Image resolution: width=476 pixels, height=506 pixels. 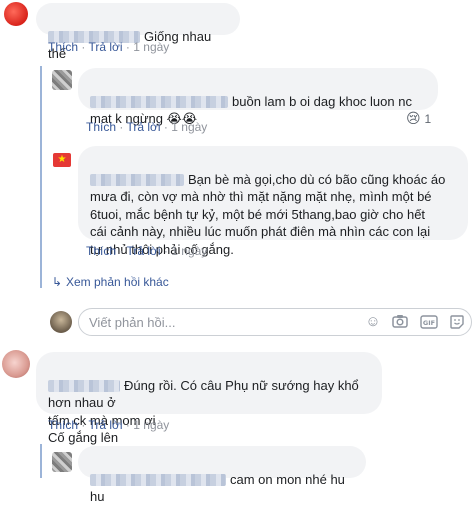 I want to click on smiley-icon: ☺, so click(x=373, y=322).